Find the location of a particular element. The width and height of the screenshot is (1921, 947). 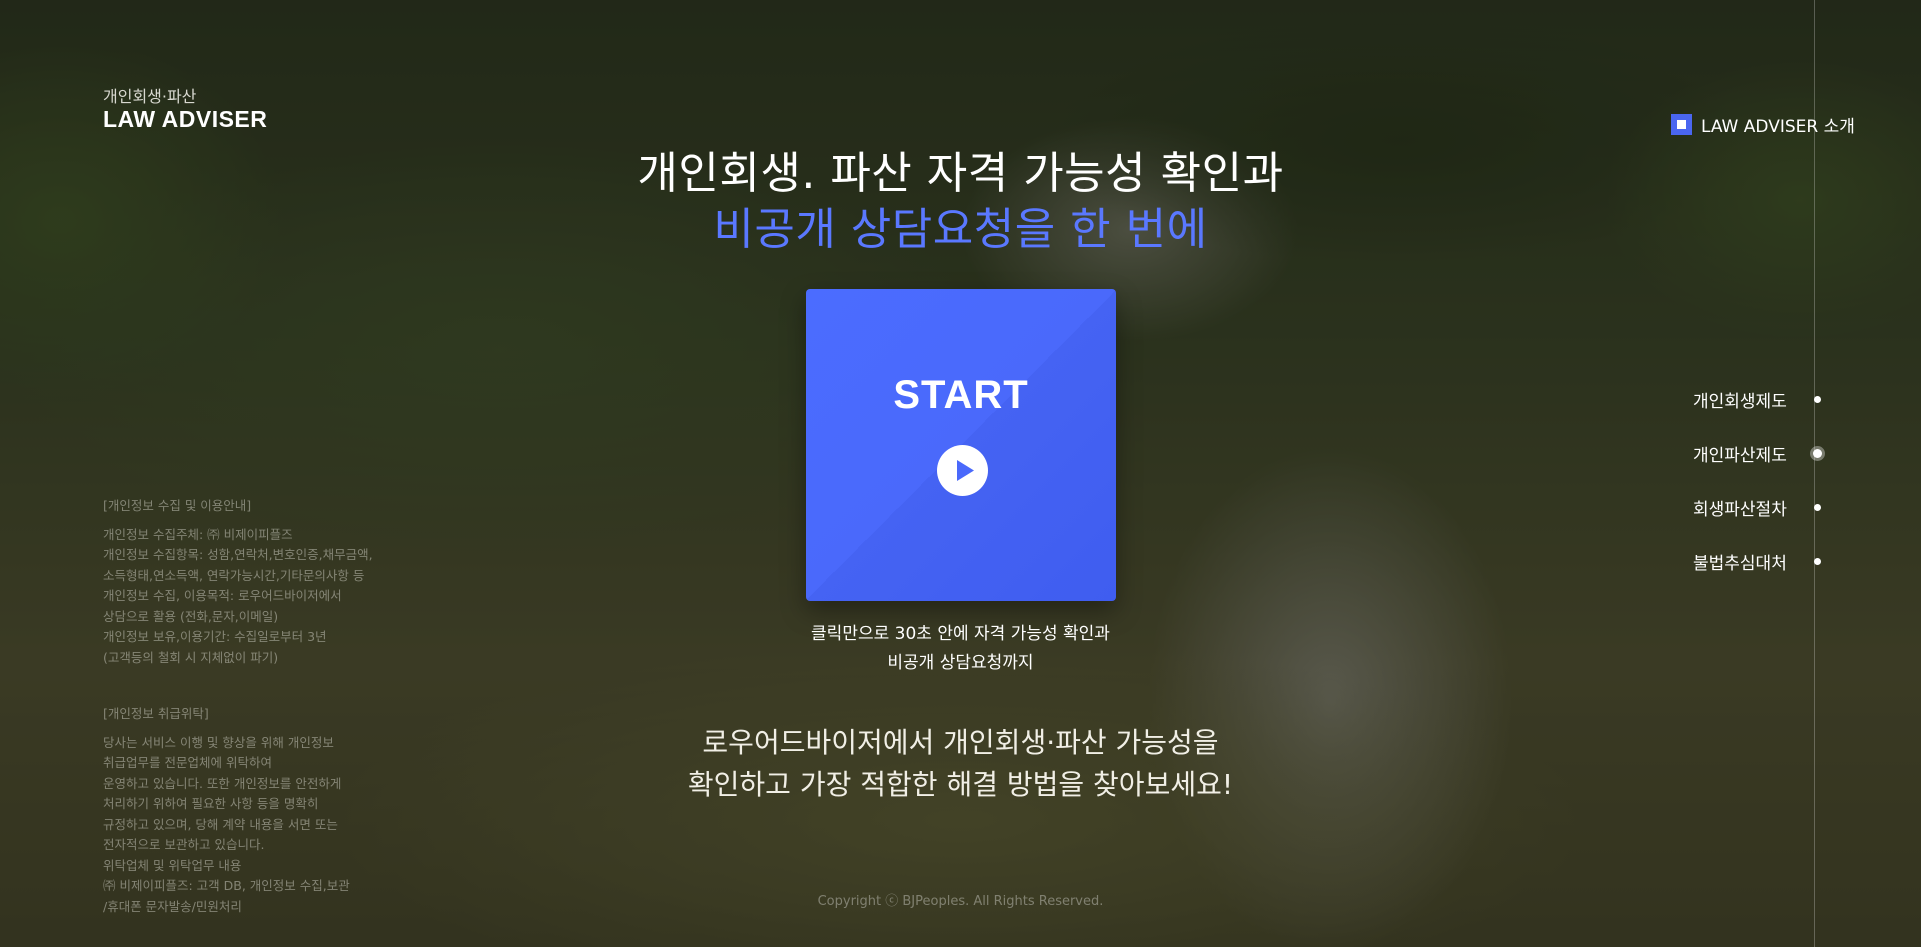

about-link-label: LAW ADVISER 소개 is located at coordinates (1778, 127).